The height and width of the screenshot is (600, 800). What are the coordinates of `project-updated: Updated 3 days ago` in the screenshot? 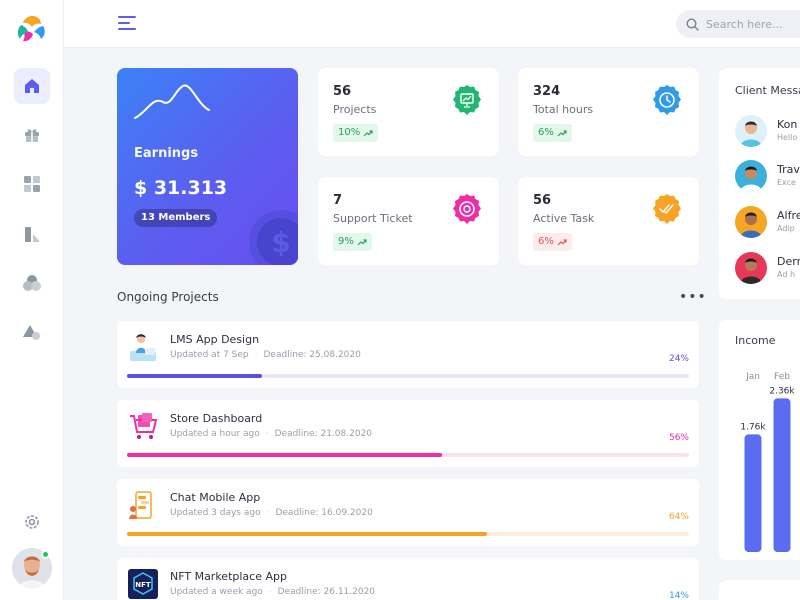 It's located at (215, 513).